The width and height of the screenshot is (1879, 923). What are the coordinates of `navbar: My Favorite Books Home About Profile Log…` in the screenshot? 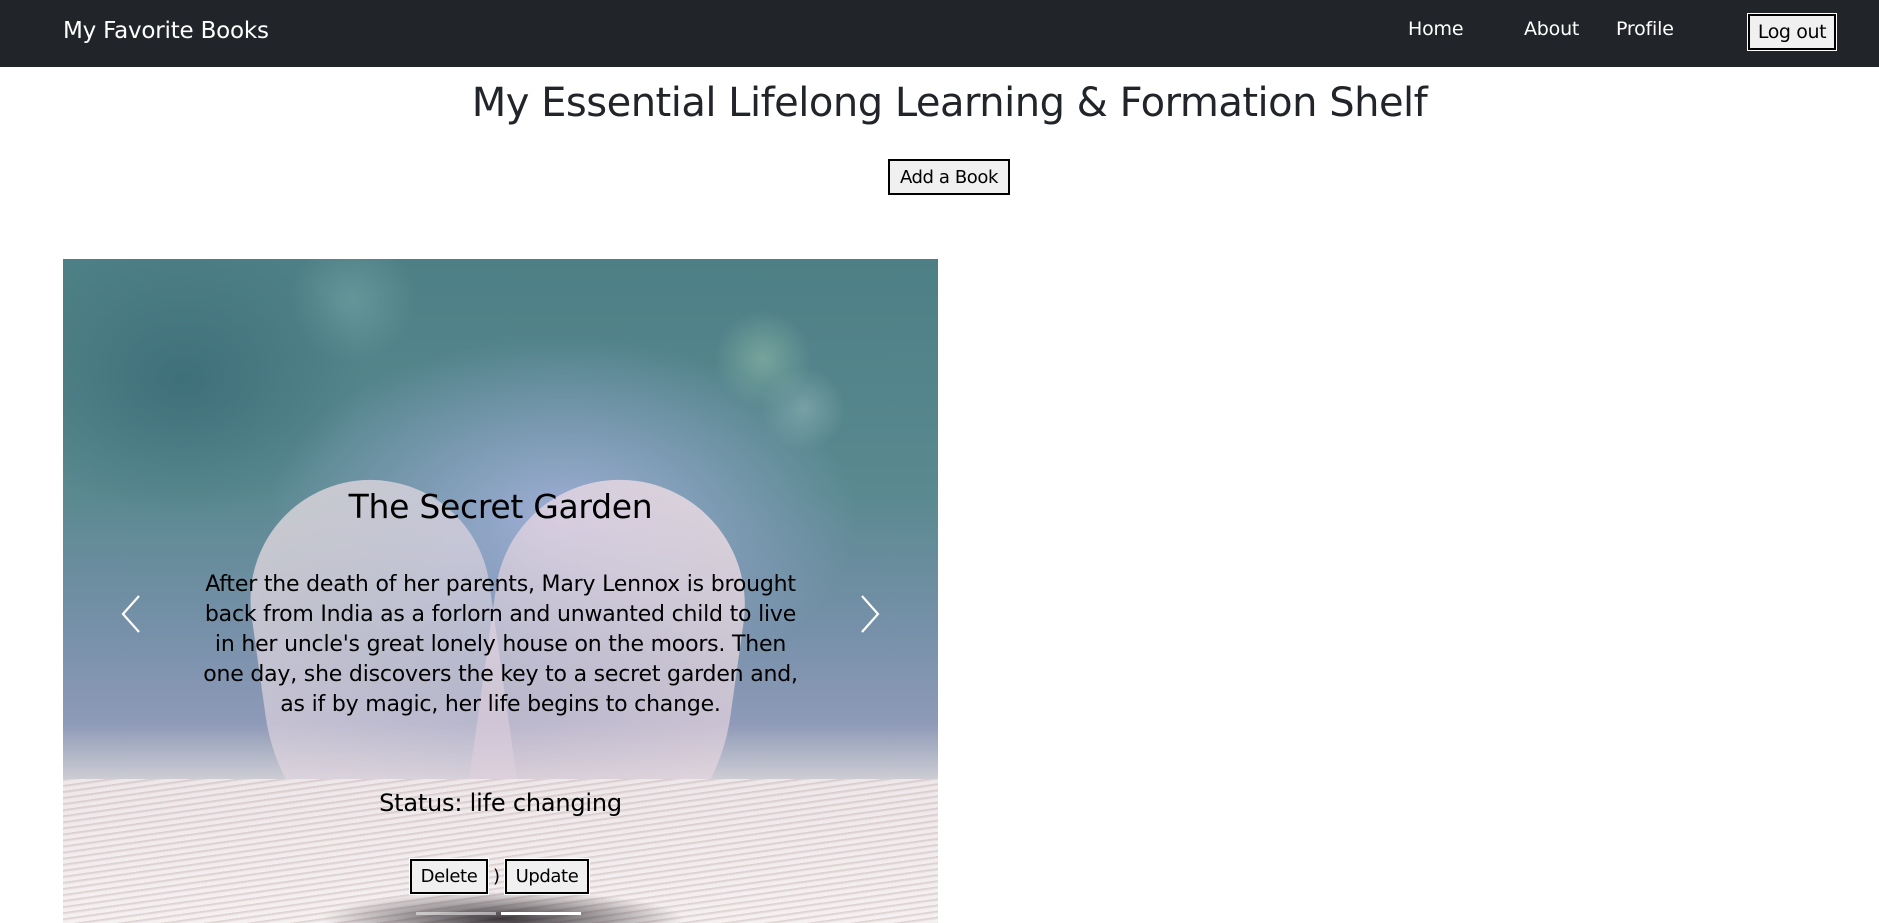 It's located at (939, 33).